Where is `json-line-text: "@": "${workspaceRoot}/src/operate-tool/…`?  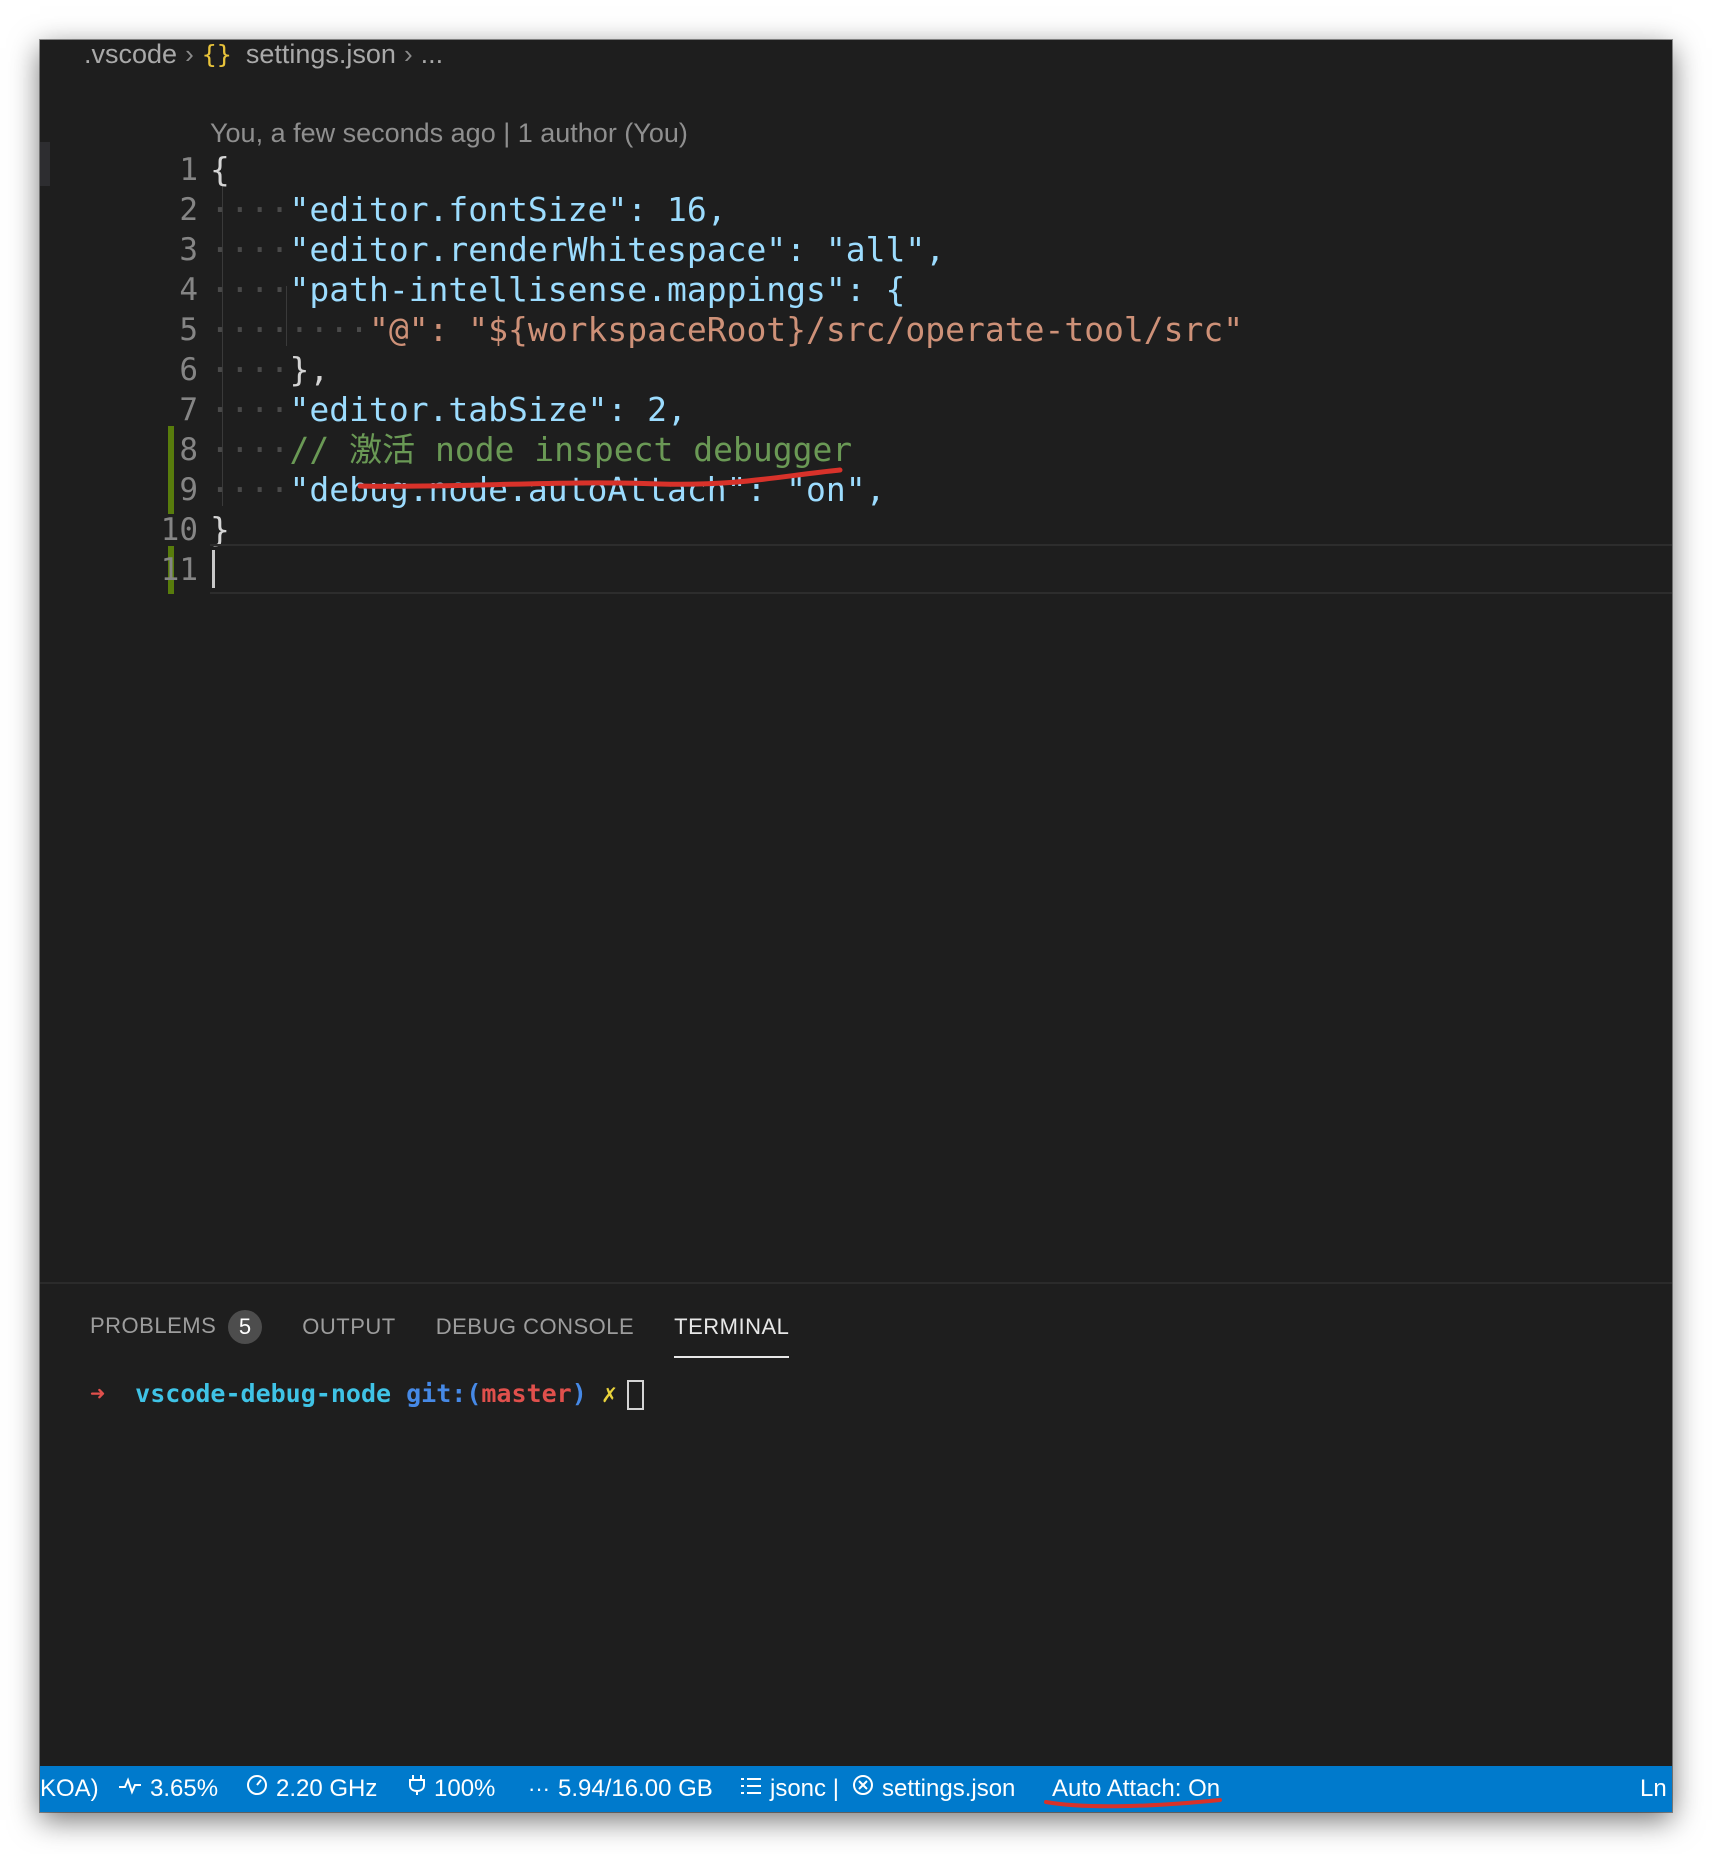 json-line-text: "@": "${workspaceRoot}/src/operate-tool/… is located at coordinates (806, 329).